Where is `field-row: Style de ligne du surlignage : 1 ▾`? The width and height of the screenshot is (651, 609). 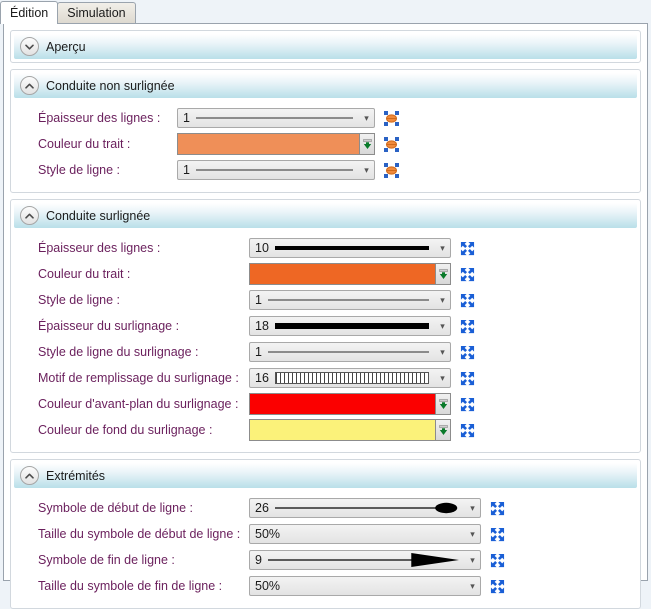 field-row: Style de ligne du surlignage : 1 ▾ is located at coordinates (325, 352).